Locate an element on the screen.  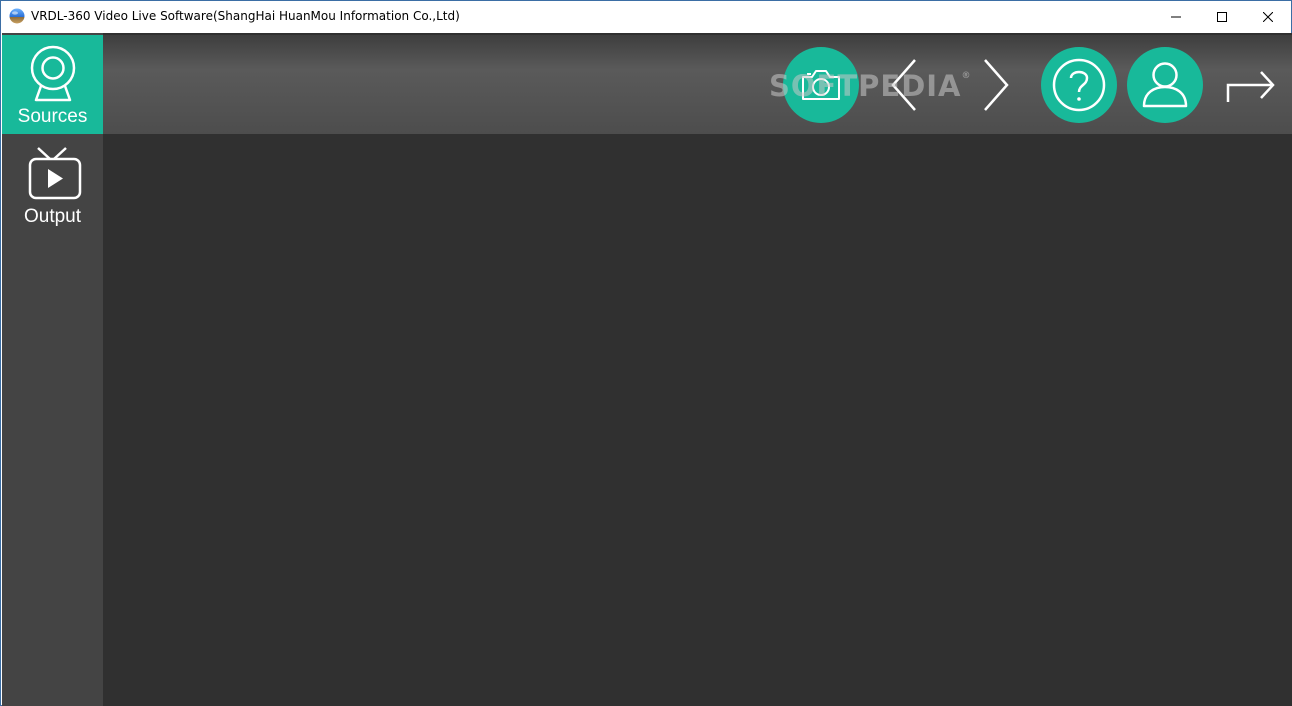
close-icon is located at coordinates (1268, 16).